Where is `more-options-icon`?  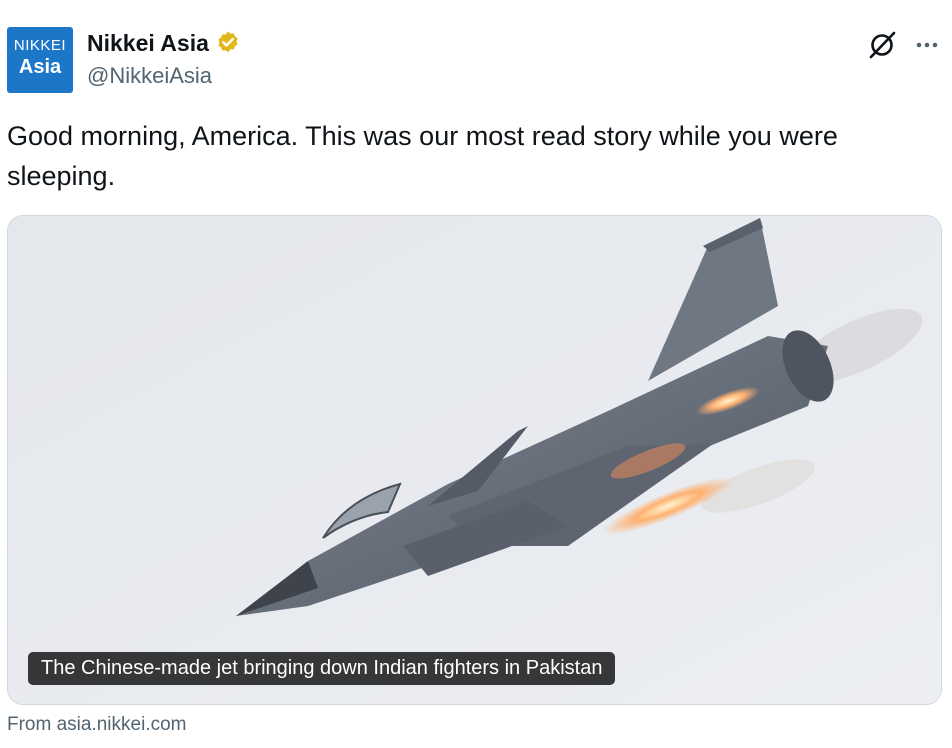
more-options-icon is located at coordinates (927, 45).